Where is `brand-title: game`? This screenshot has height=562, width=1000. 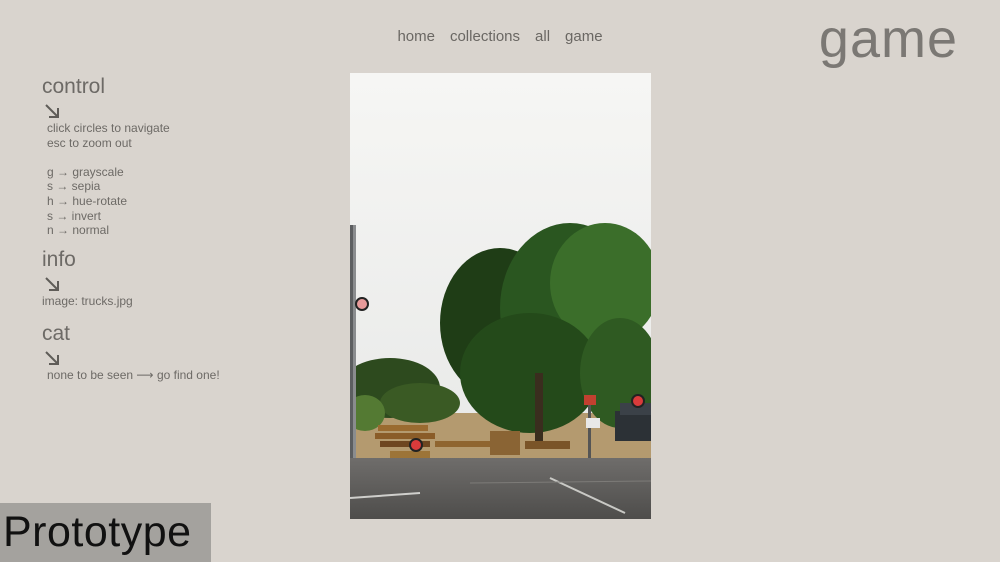
brand-title: game is located at coordinates (888, 39).